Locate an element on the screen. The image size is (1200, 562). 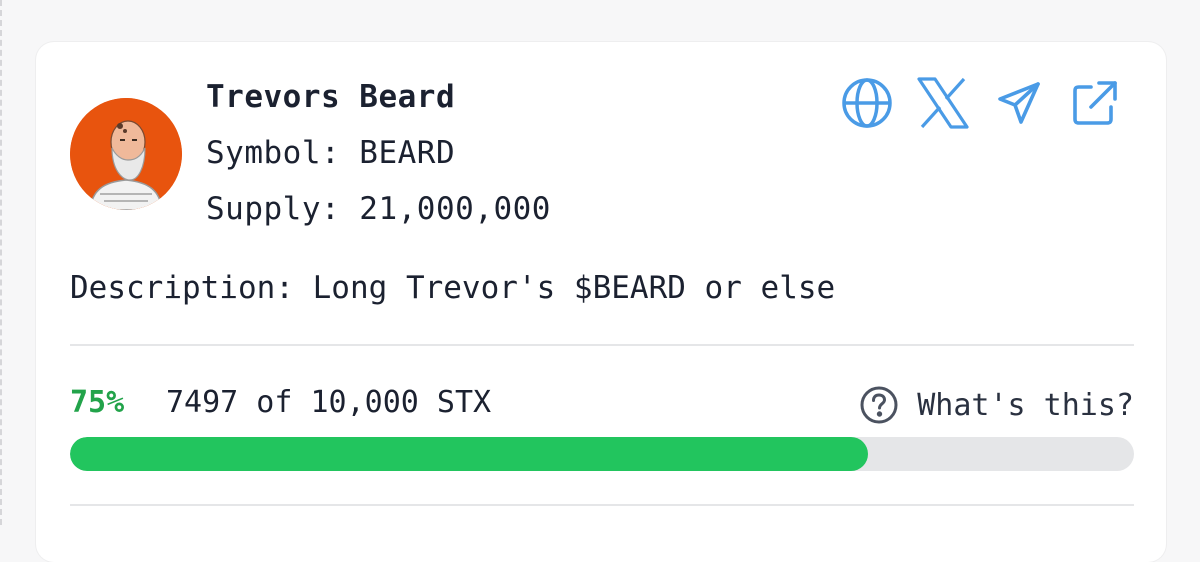
whats-this-label: What's this? is located at coordinates (1025, 405).